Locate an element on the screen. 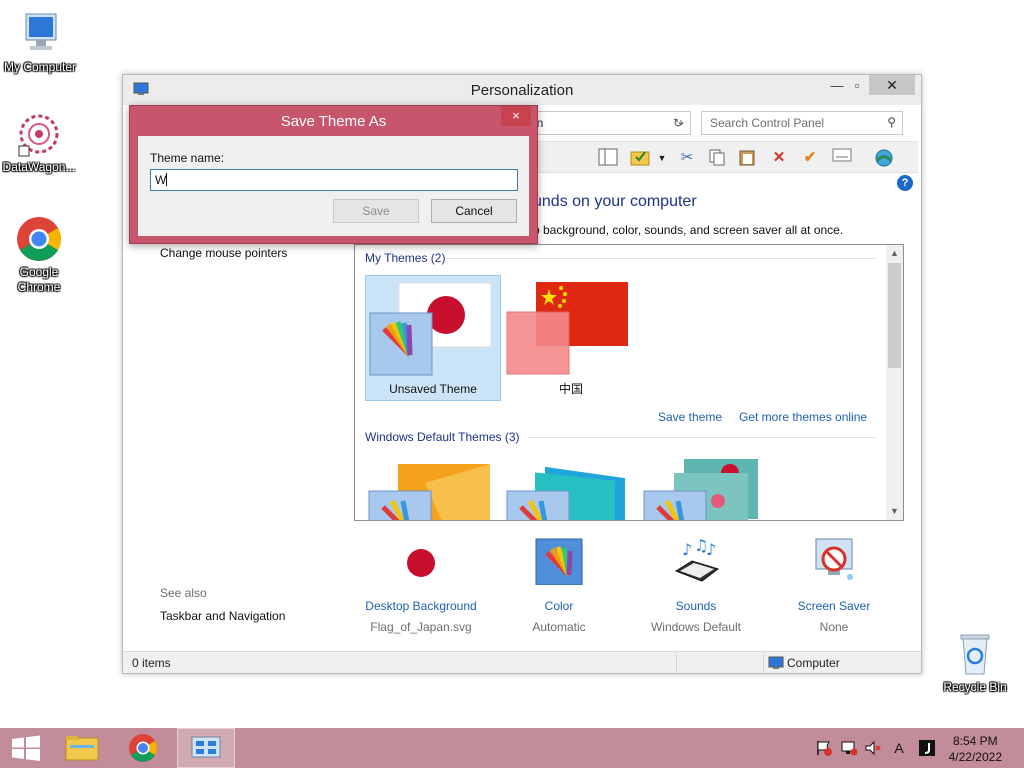  page-heading: unds on your computer is located at coordinates (615, 201).